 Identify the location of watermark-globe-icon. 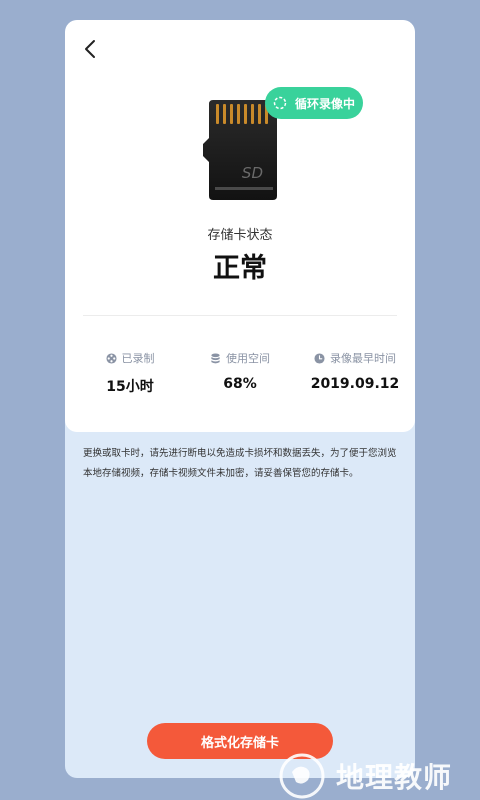
(302, 776).